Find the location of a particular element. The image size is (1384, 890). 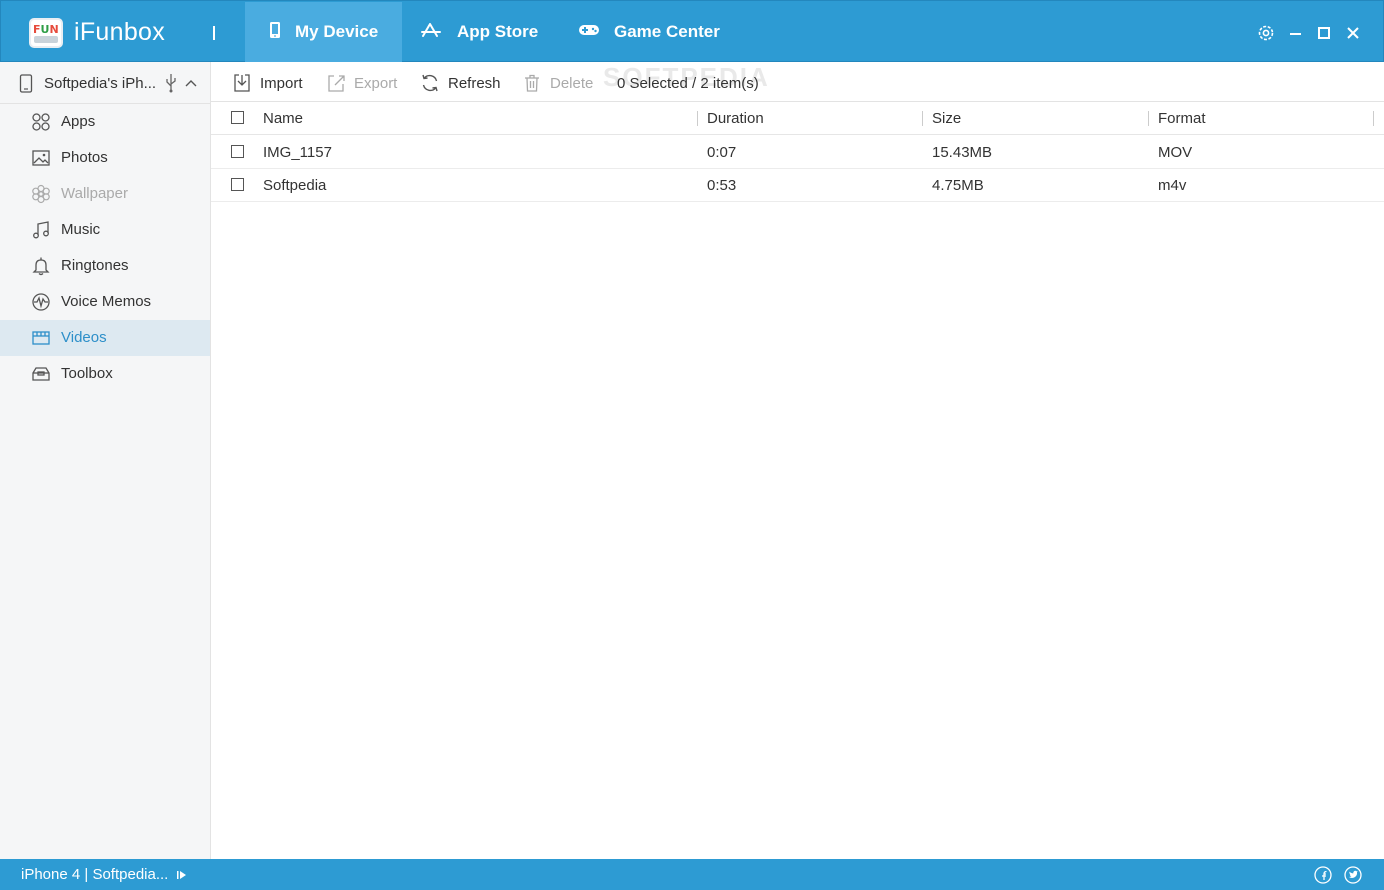

export-button: Export is located at coordinates (361, 83).